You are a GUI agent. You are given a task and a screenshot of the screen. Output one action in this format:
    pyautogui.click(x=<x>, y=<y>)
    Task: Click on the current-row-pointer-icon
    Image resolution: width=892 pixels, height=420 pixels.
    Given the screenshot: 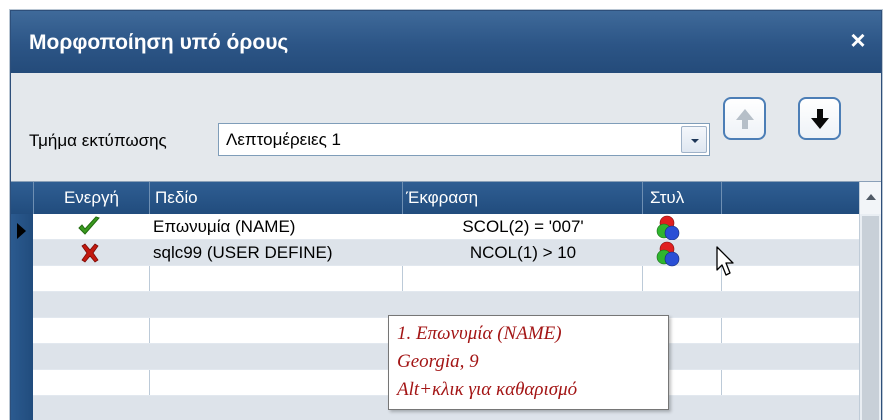 What is the action you would take?
    pyautogui.click(x=21, y=231)
    